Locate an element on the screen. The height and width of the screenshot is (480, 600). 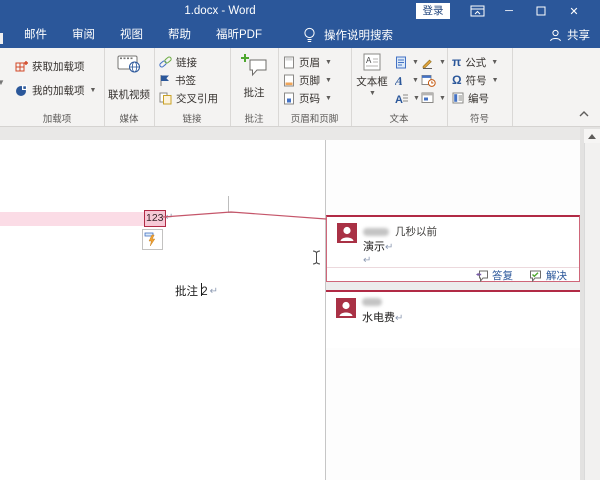
group-media: 联机视频 媒体 is located at coordinates (129, 87).